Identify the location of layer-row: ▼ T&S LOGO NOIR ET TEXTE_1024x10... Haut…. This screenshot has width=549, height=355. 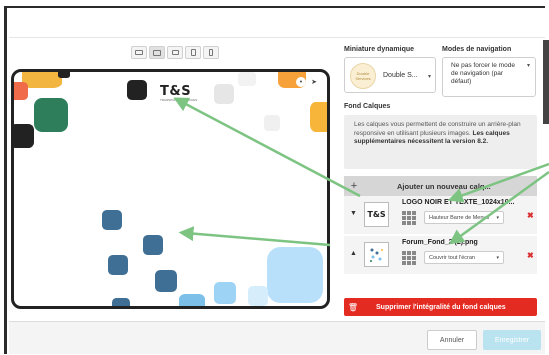
(440, 215).